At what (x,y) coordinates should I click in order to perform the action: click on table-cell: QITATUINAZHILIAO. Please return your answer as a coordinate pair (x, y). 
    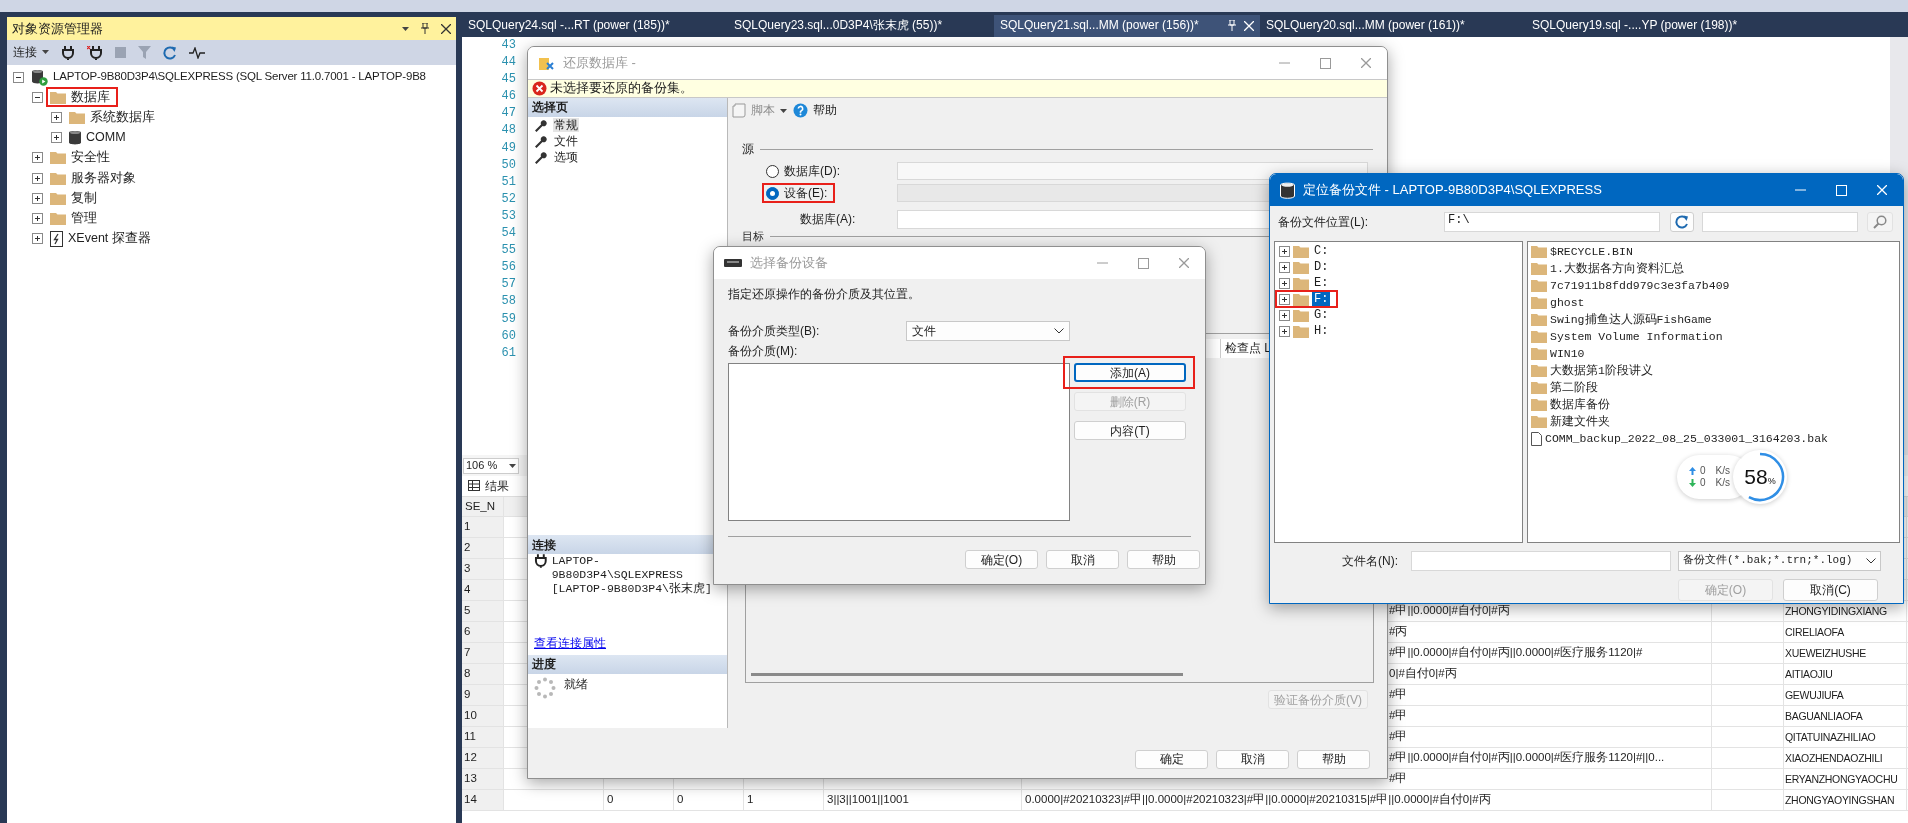
    Looking at the image, I should click on (1830, 737).